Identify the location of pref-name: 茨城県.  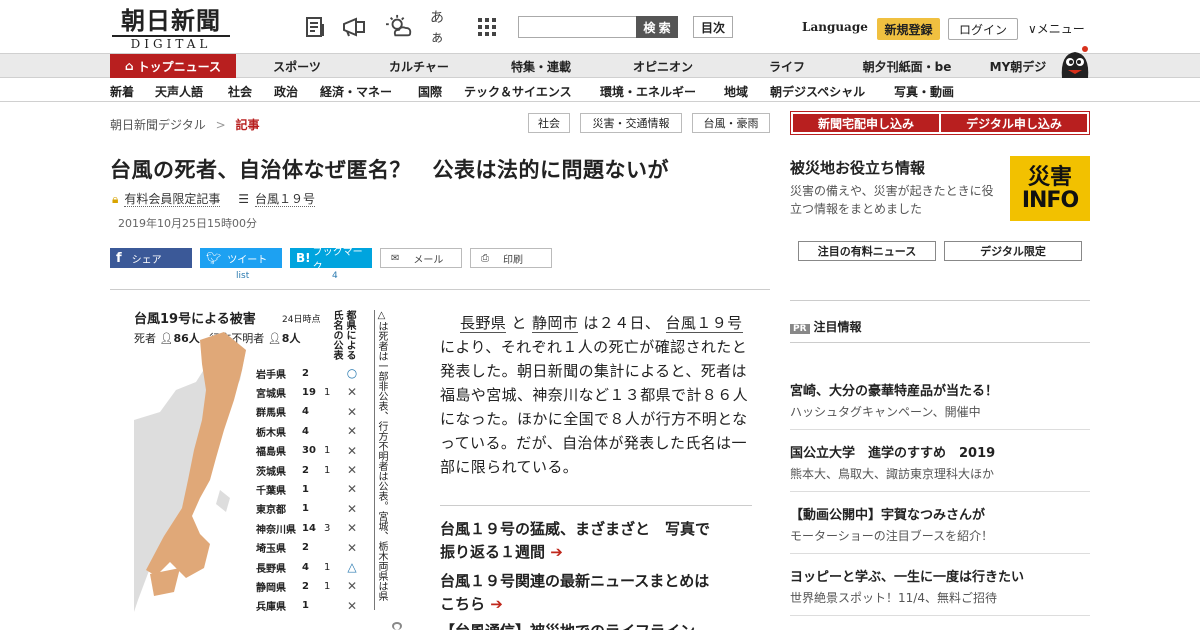
(271, 472).